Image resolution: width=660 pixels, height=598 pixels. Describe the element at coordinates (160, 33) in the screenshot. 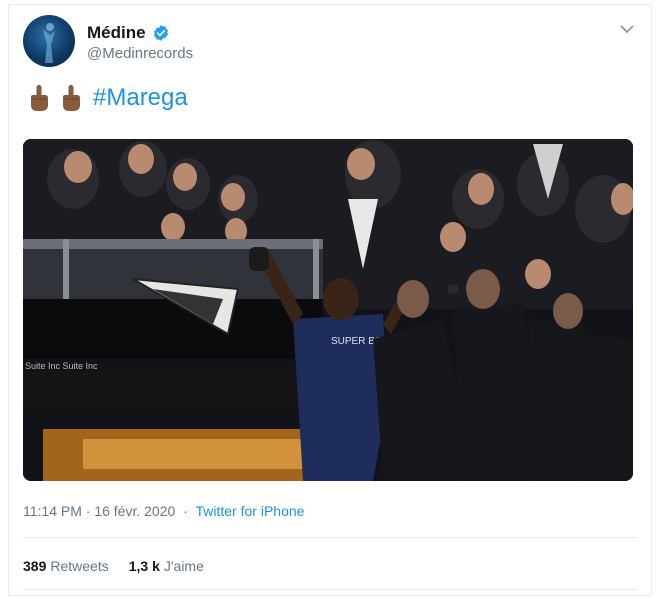

I see `verified-badge-icon` at that location.